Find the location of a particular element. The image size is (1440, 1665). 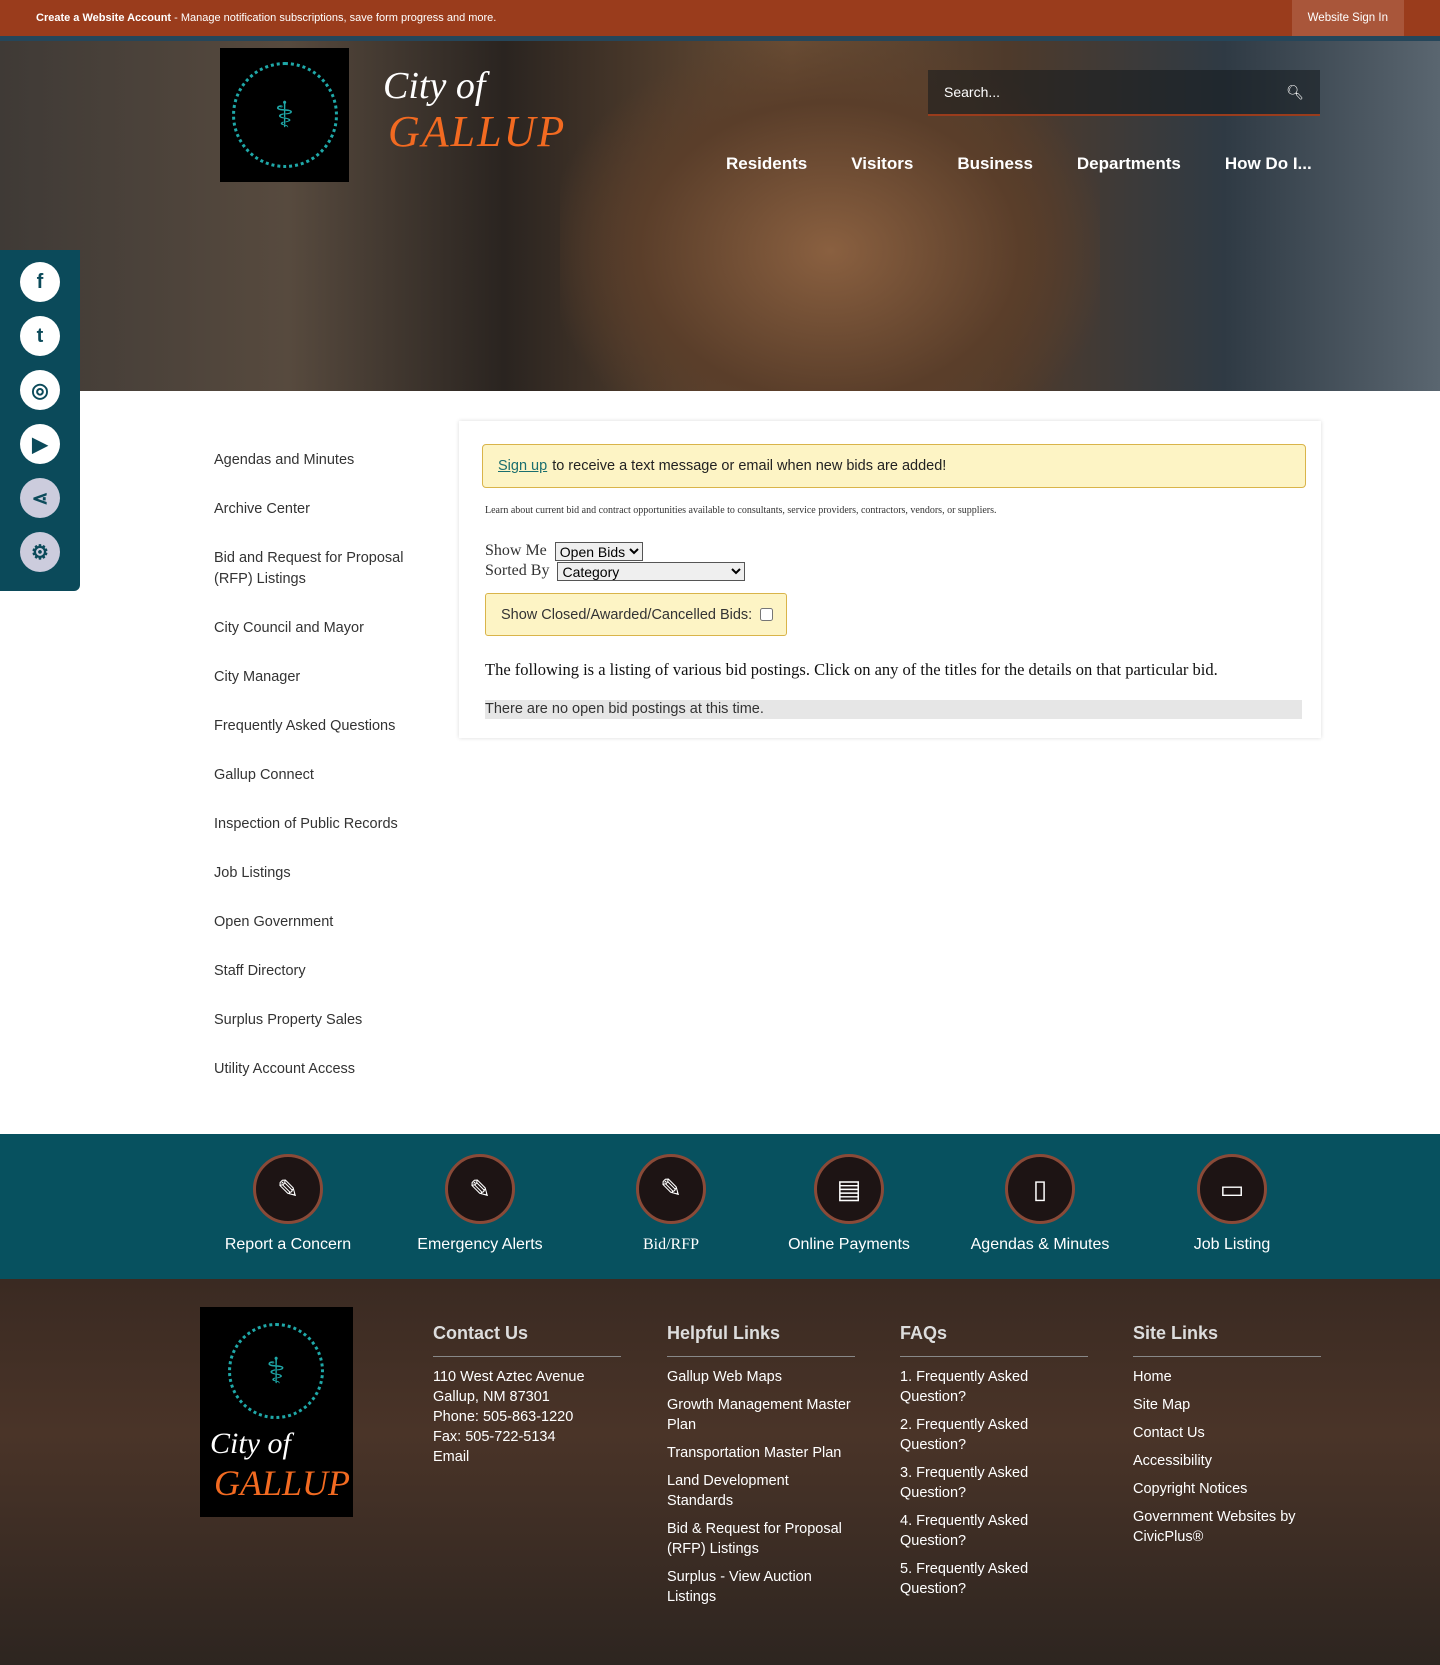

footer-heading: Contact Us is located at coordinates (527, 1340).